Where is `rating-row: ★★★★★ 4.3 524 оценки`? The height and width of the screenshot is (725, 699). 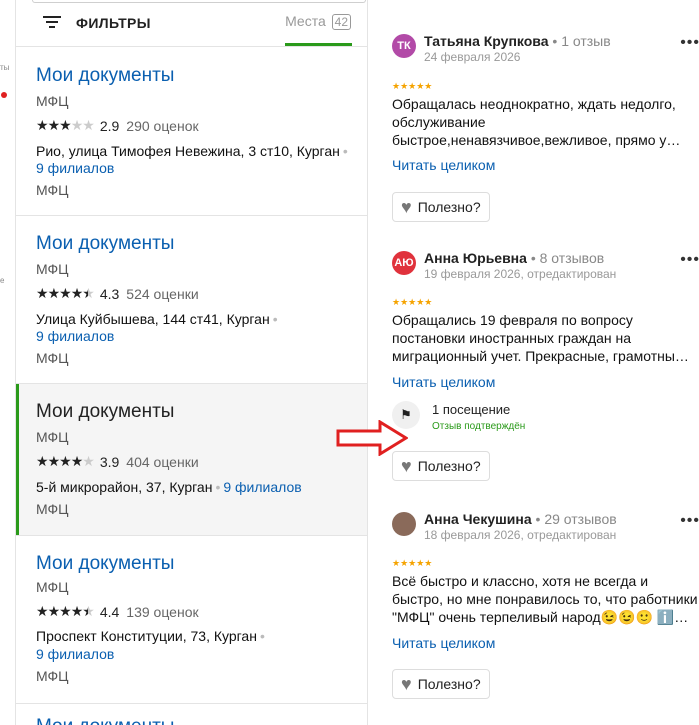 rating-row: ★★★★★ 4.3 524 оценки is located at coordinates (117, 293).